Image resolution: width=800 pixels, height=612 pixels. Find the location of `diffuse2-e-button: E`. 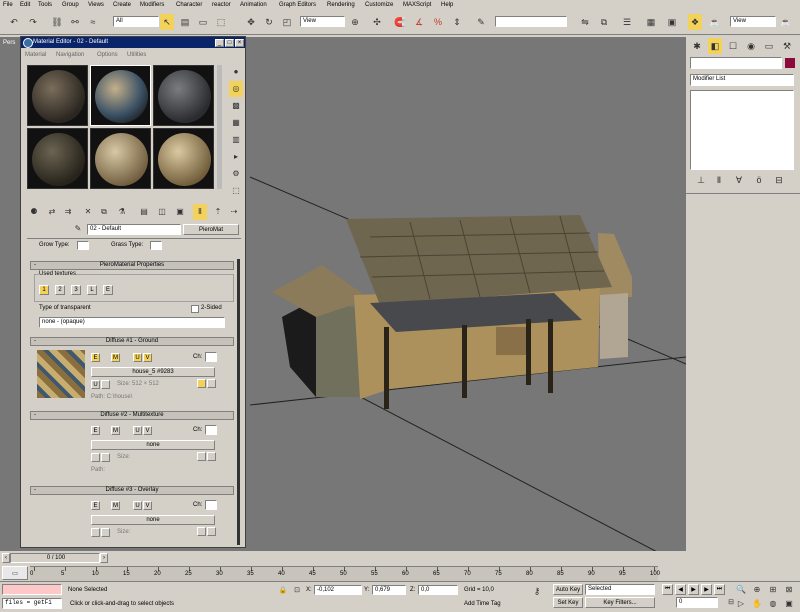

diffuse2-e-button: E is located at coordinates (95, 430).